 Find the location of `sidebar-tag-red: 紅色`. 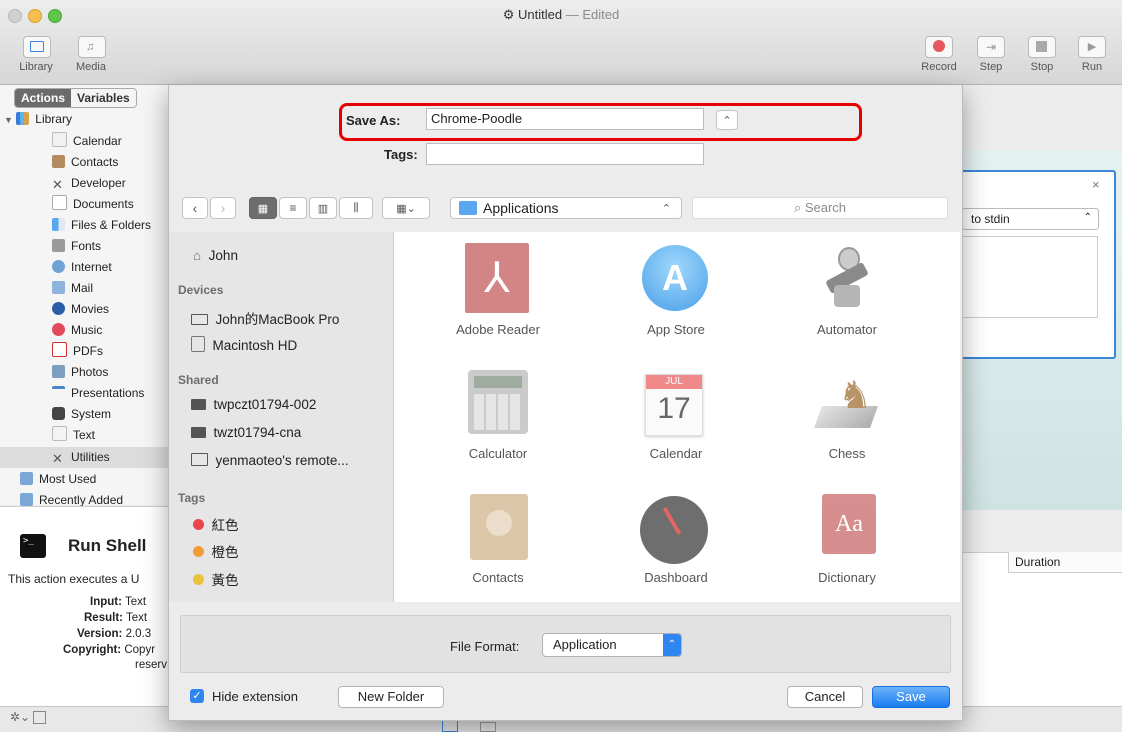

sidebar-tag-red: 紅色 is located at coordinates (216, 524).